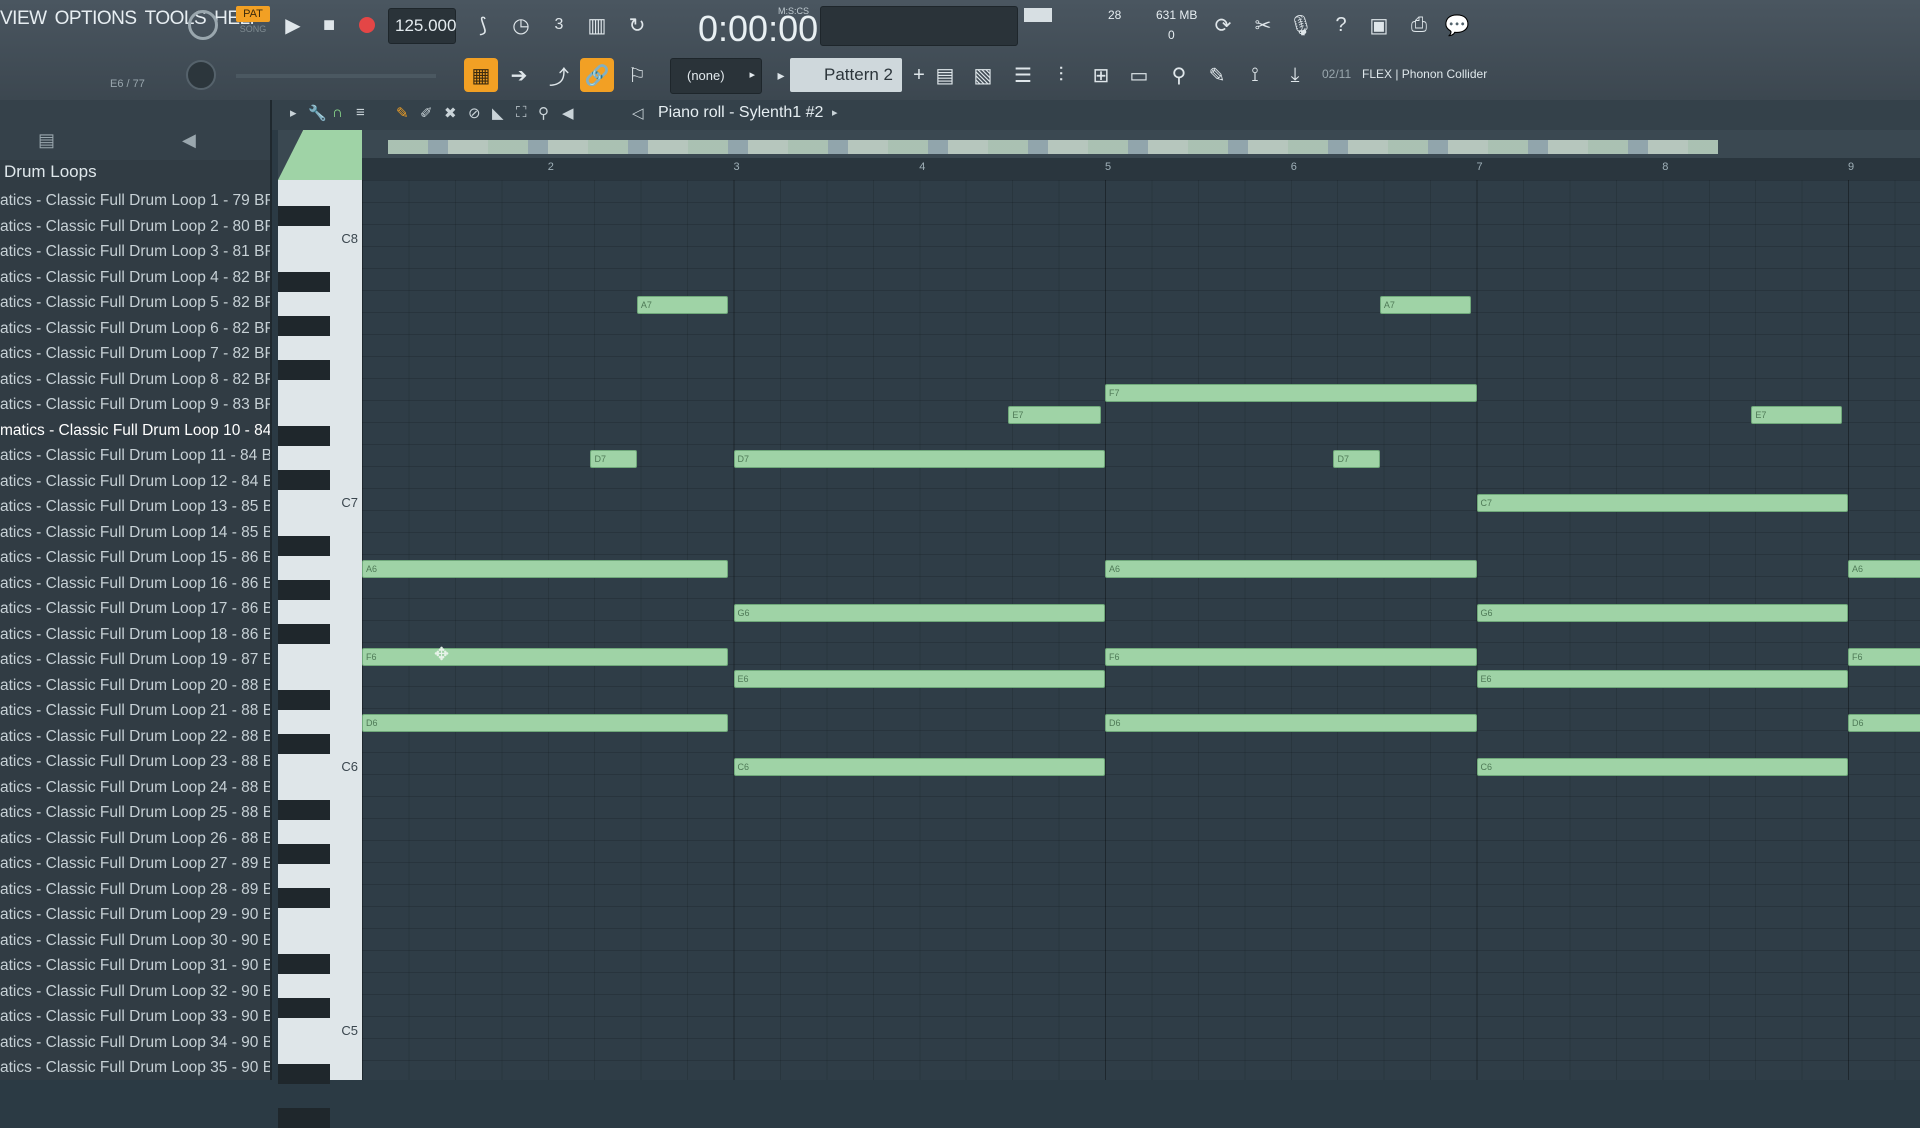  Describe the element at coordinates (1263, 25) in the screenshot. I see `cut-icon: ✂` at that location.